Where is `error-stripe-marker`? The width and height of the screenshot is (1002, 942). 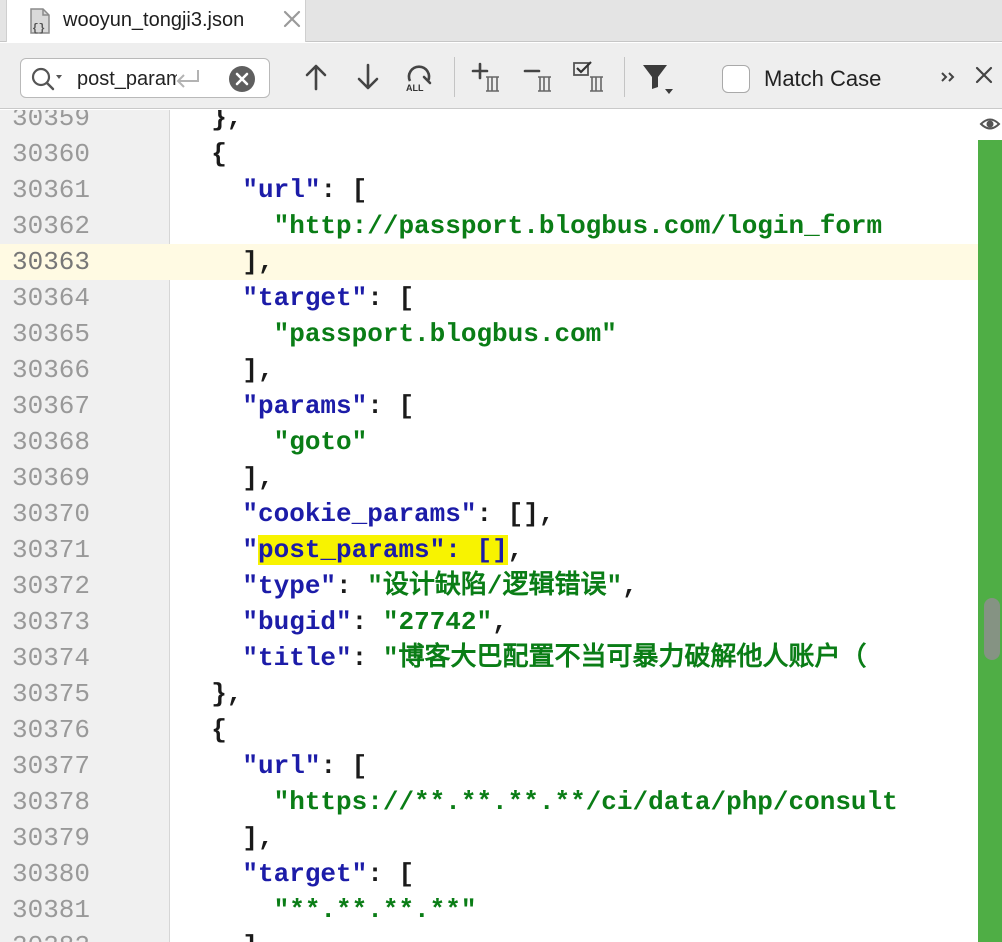
error-stripe-marker is located at coordinates (990, 541).